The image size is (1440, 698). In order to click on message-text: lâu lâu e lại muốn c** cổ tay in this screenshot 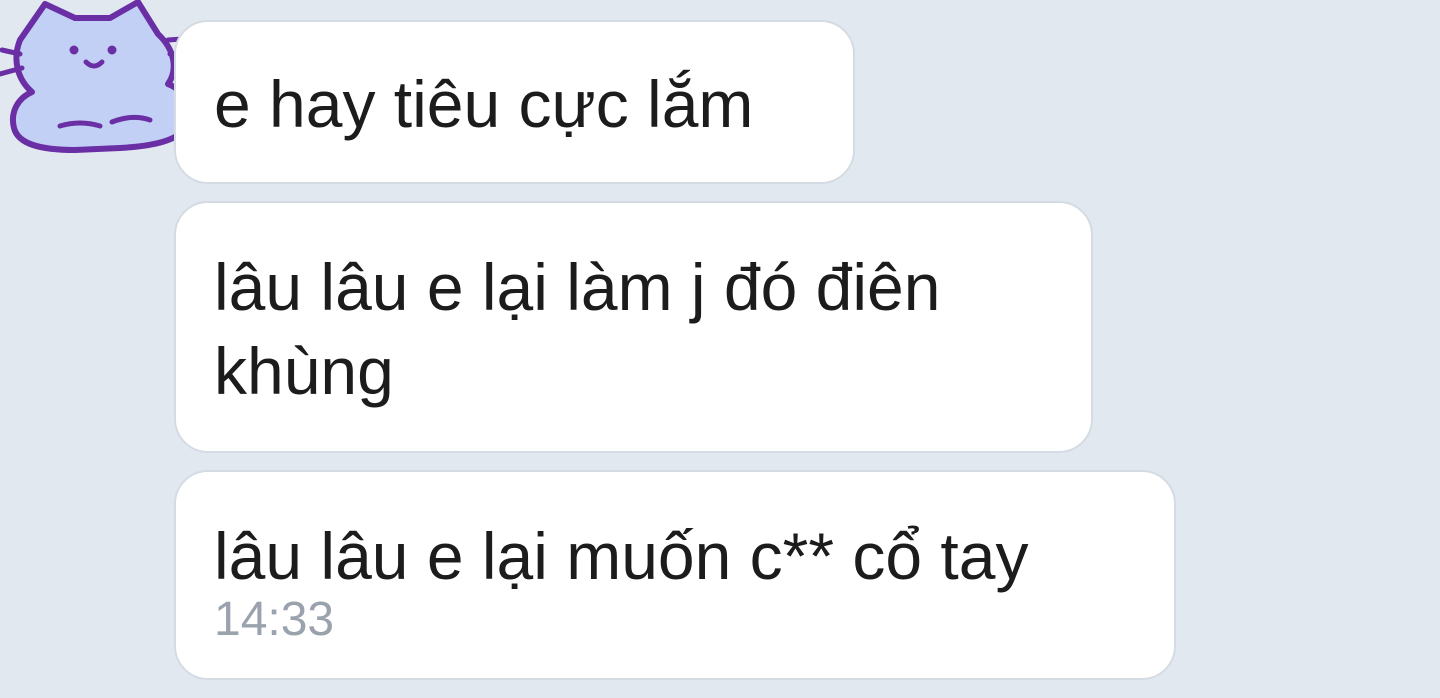, I will do `click(621, 556)`.